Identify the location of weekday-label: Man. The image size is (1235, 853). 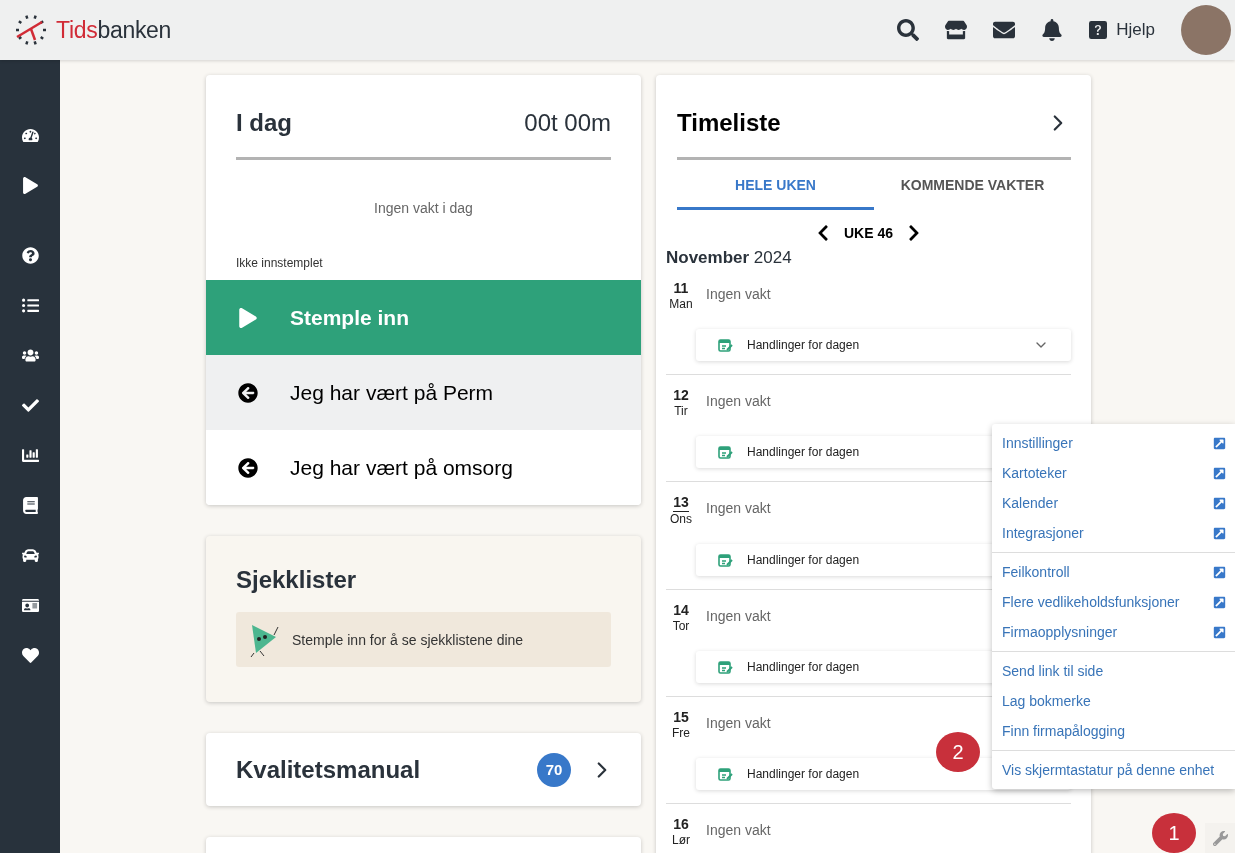
(681, 304).